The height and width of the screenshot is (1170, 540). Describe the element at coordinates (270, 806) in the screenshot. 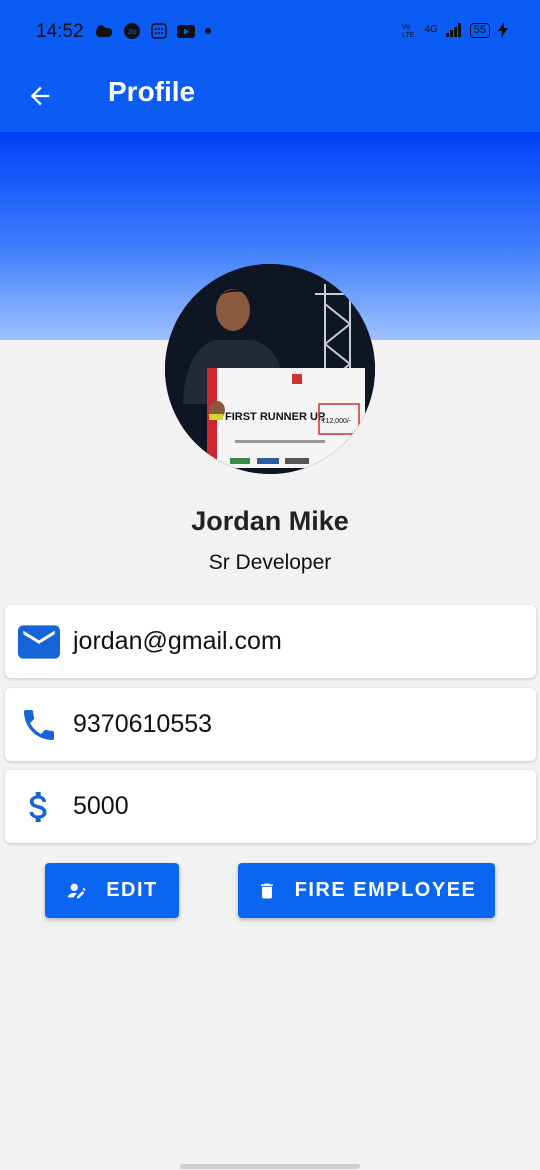

I see `salary-card: 5000` at that location.